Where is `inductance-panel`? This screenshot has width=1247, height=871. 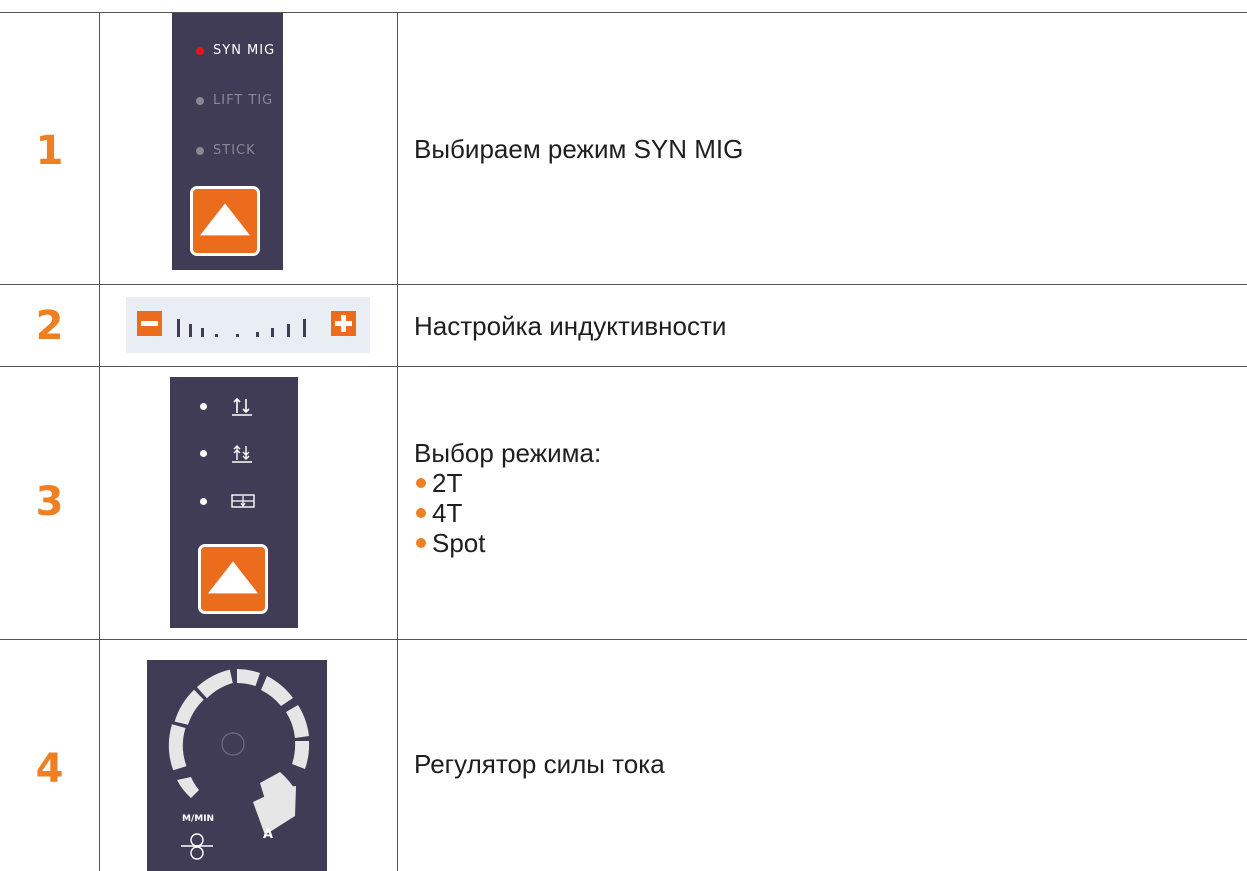
inductance-panel is located at coordinates (248, 325).